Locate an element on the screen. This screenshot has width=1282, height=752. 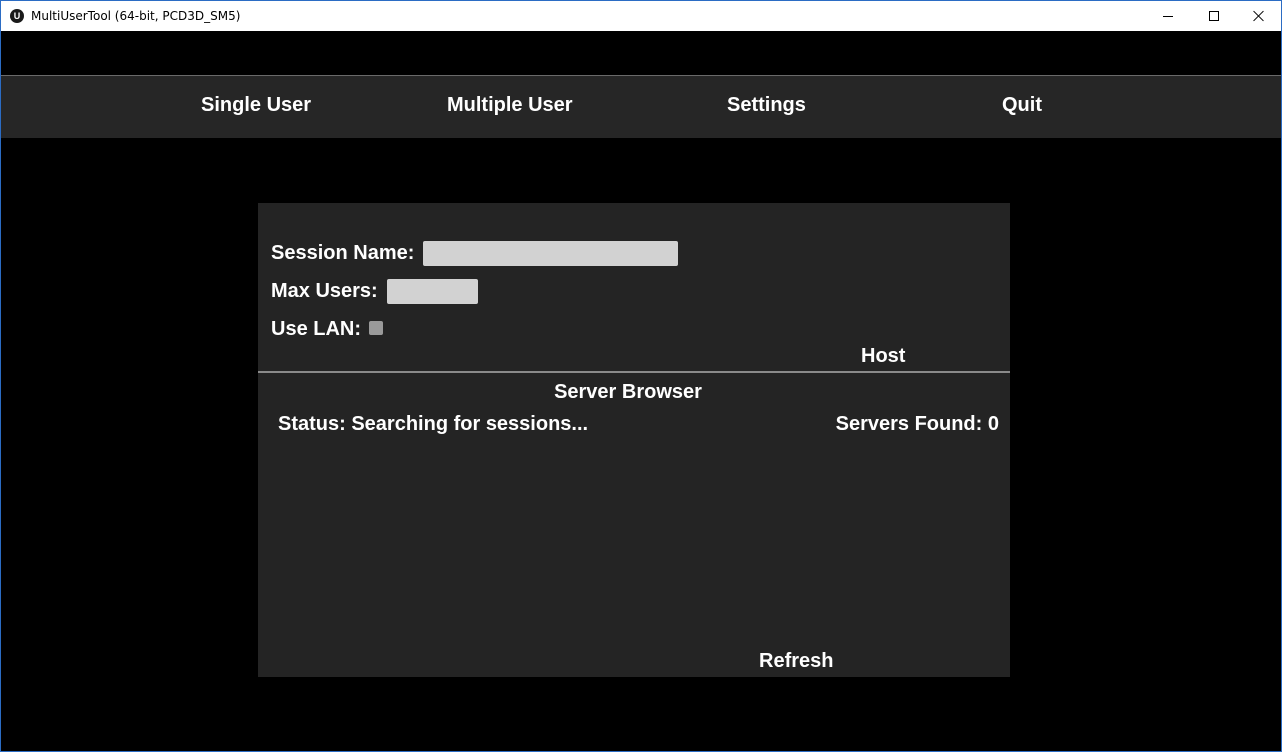
minimize-button is located at coordinates (1168, 16).